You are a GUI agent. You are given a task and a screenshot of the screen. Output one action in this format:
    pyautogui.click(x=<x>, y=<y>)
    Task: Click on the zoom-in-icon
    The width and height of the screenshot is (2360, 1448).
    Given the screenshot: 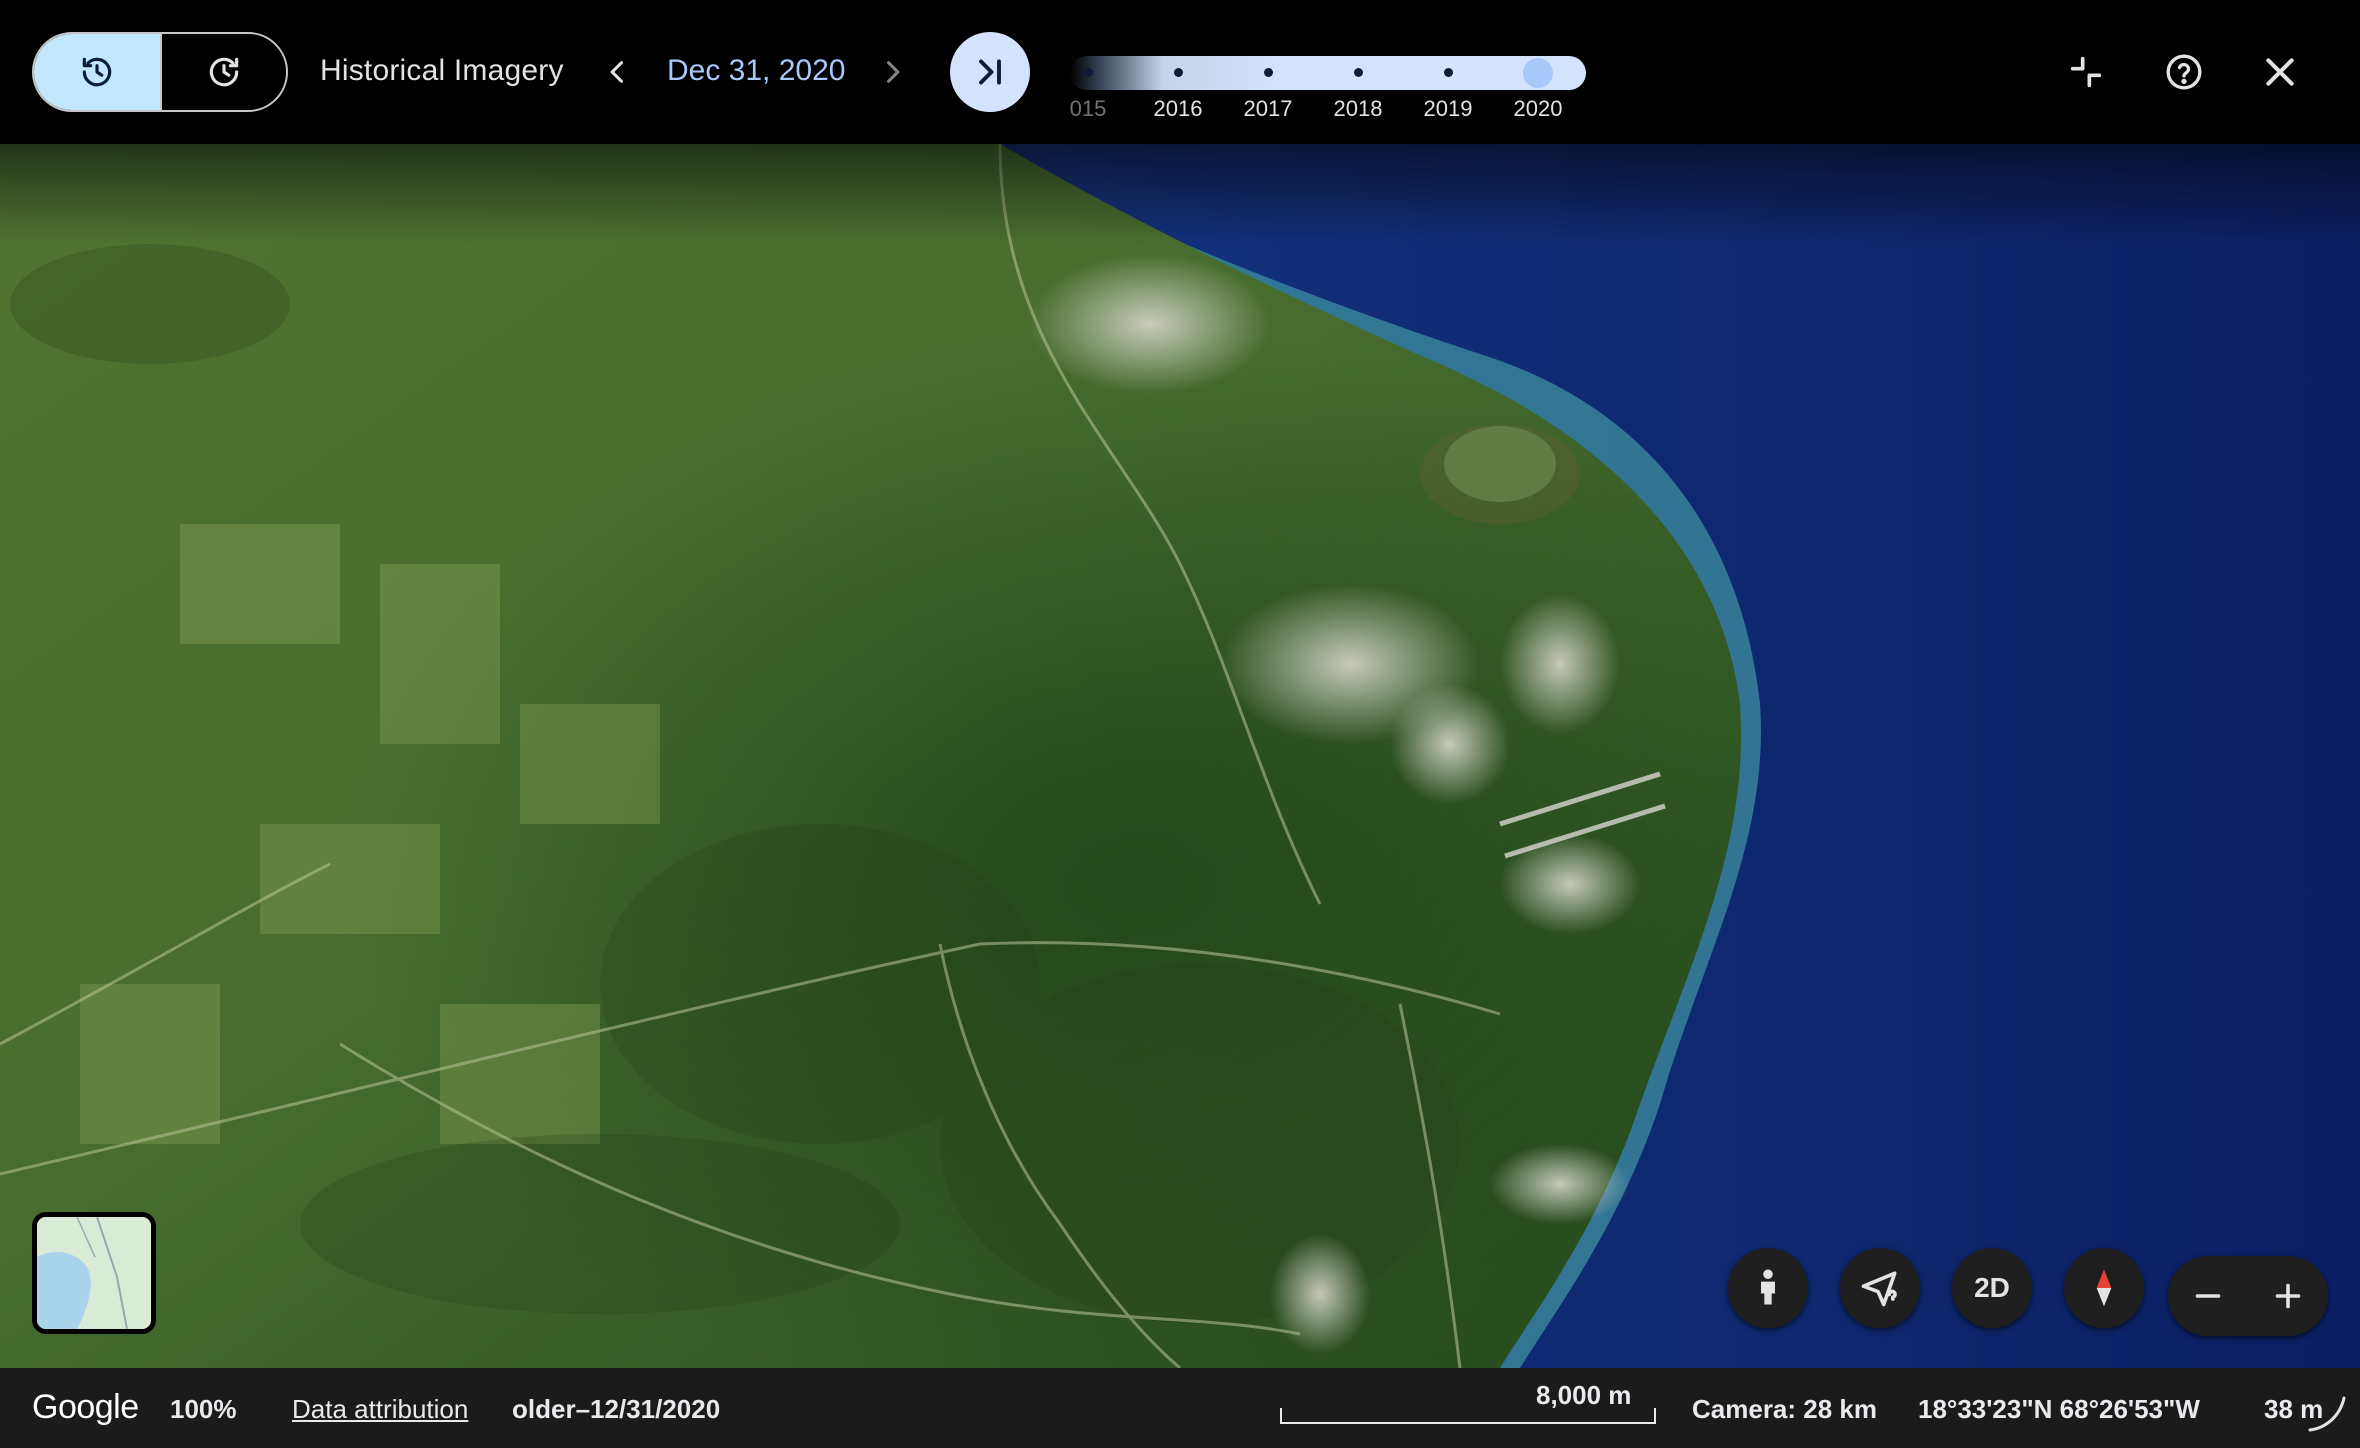 What is the action you would take?
    pyautogui.click(x=2288, y=1296)
    